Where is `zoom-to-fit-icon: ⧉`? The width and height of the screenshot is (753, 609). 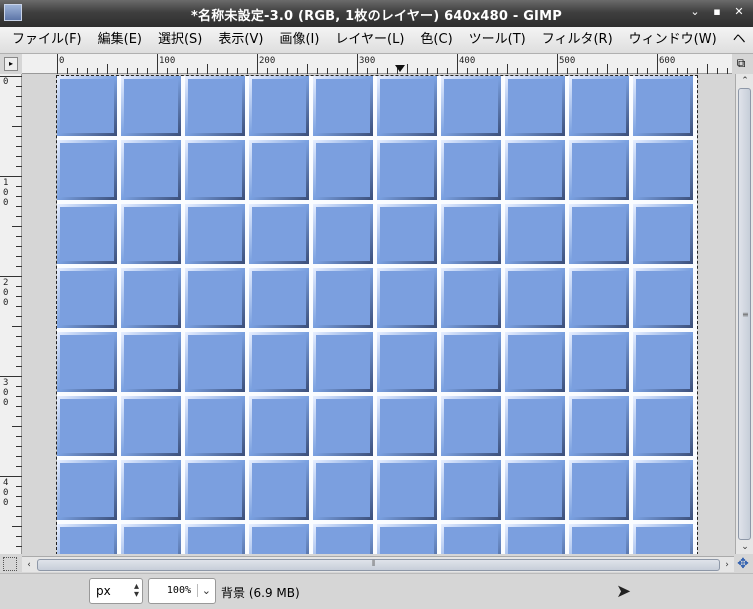 zoom-to-fit-icon: ⧉ is located at coordinates (741, 64).